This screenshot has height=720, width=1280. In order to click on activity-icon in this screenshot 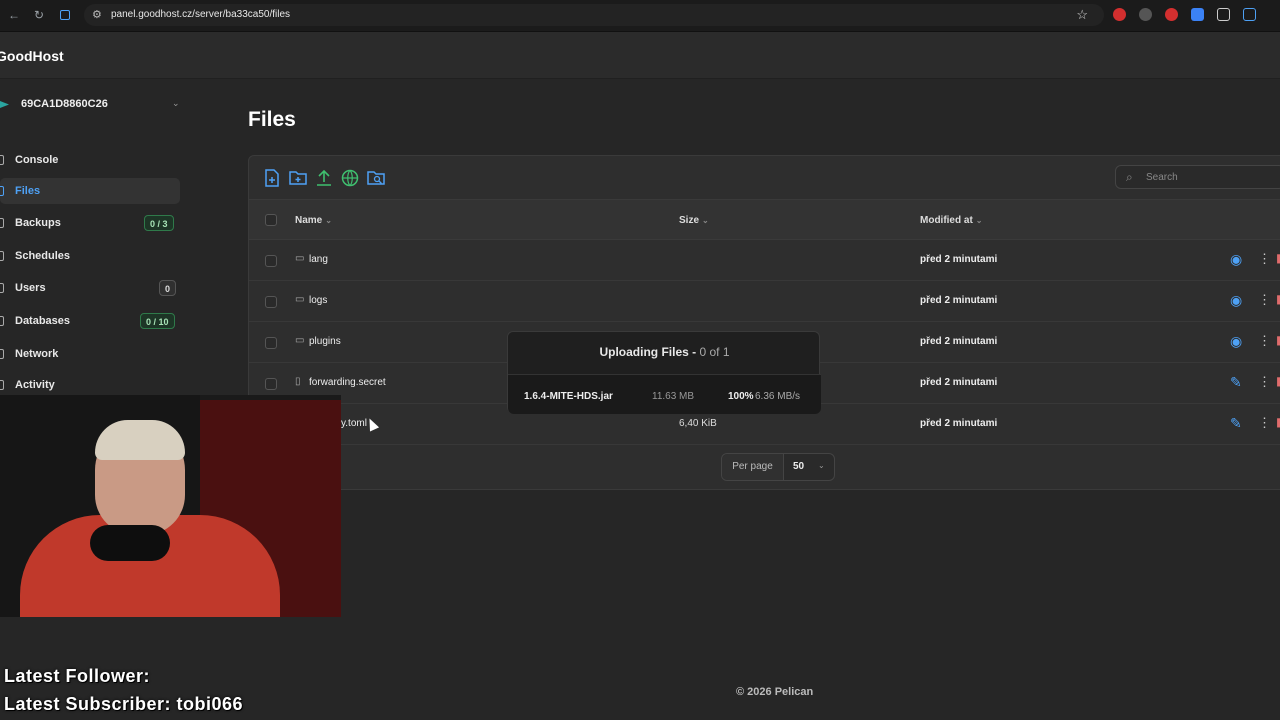, I will do `click(2, 385)`.